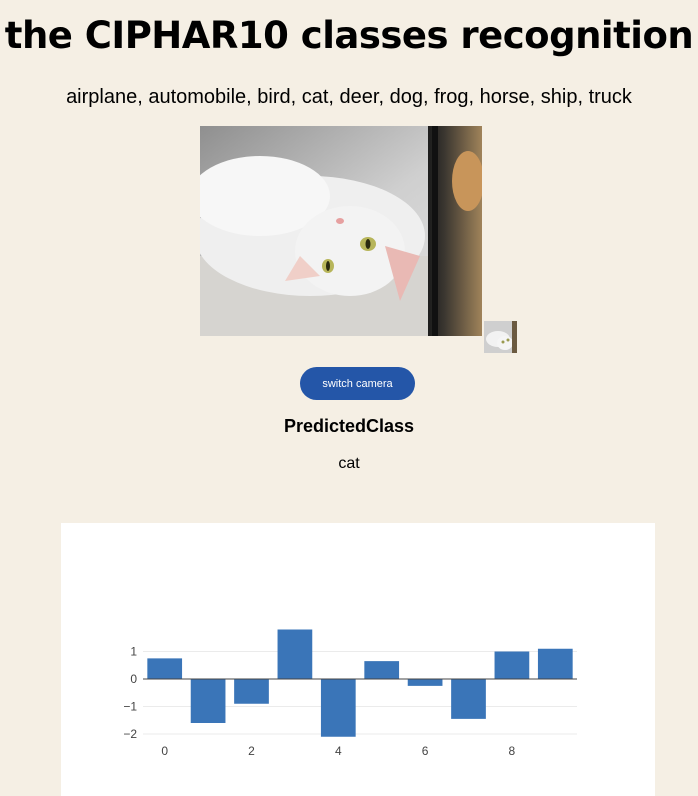  Describe the element at coordinates (349, 463) in the screenshot. I see `predicted-class-value: cat` at that location.